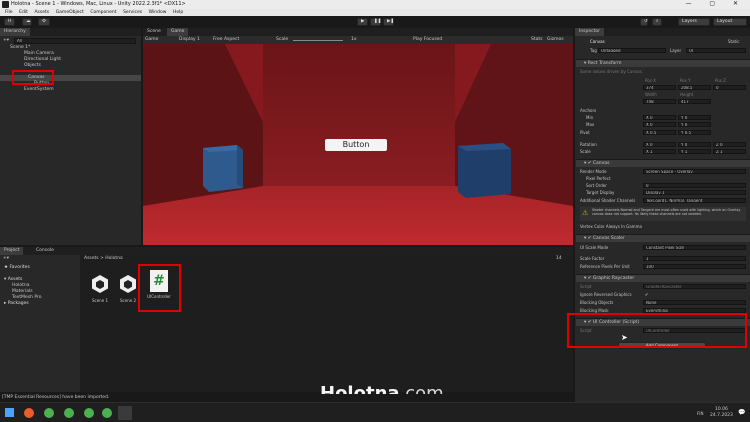  What do you see at coordinates (376, 22) in the screenshot?
I see `pause-button: ❚❚` at bounding box center [376, 22].